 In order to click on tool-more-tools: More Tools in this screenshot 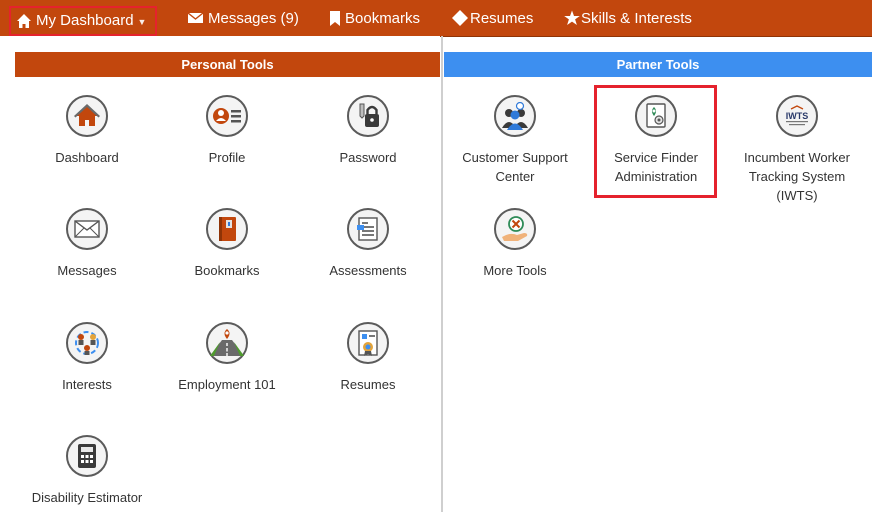, I will do `click(515, 244)`.